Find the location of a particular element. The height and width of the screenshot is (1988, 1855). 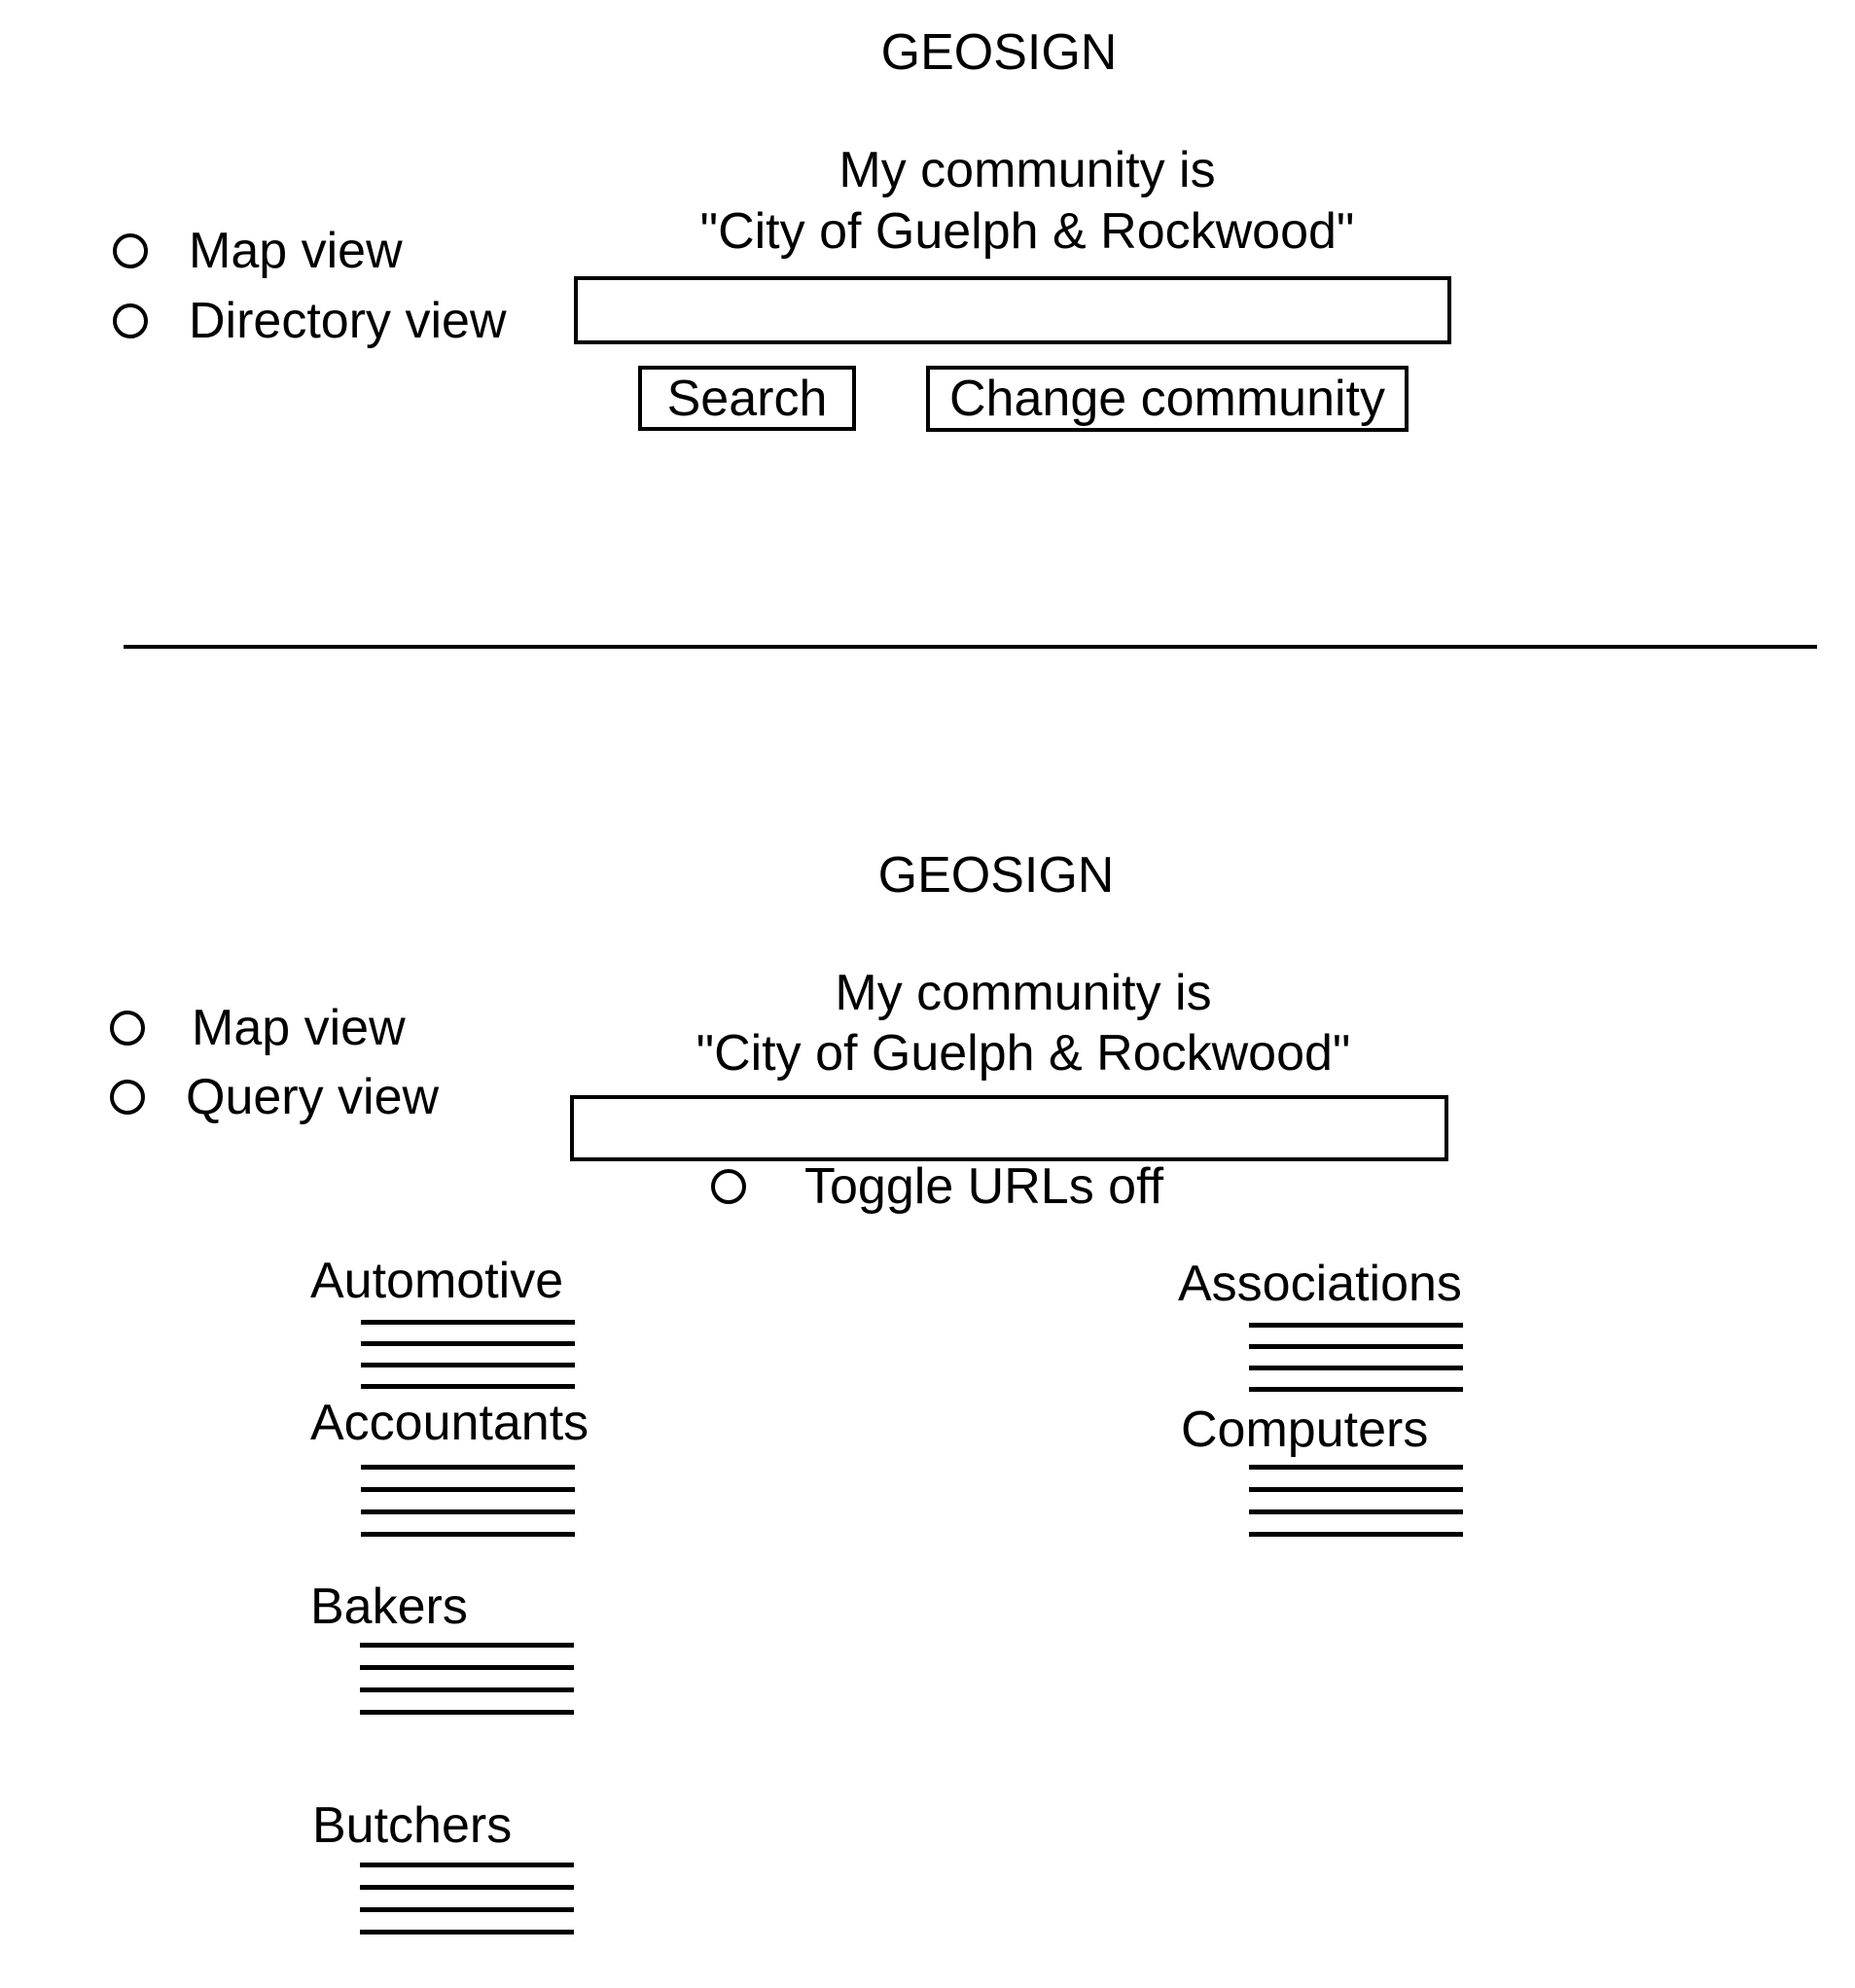

category-heading: Associations is located at coordinates (1320, 1284).